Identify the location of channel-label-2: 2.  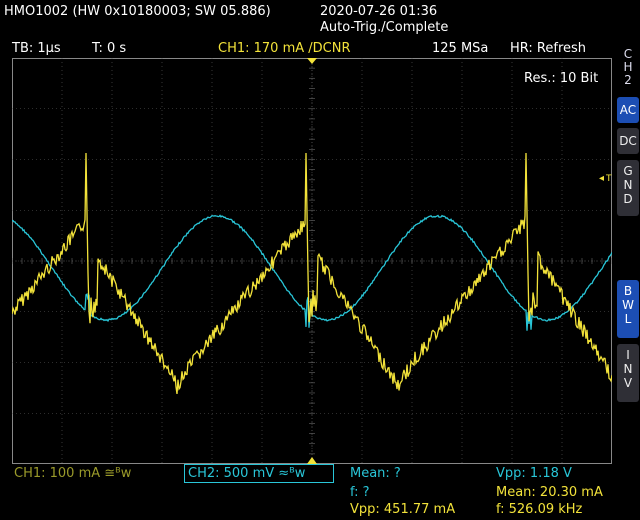
(628, 80).